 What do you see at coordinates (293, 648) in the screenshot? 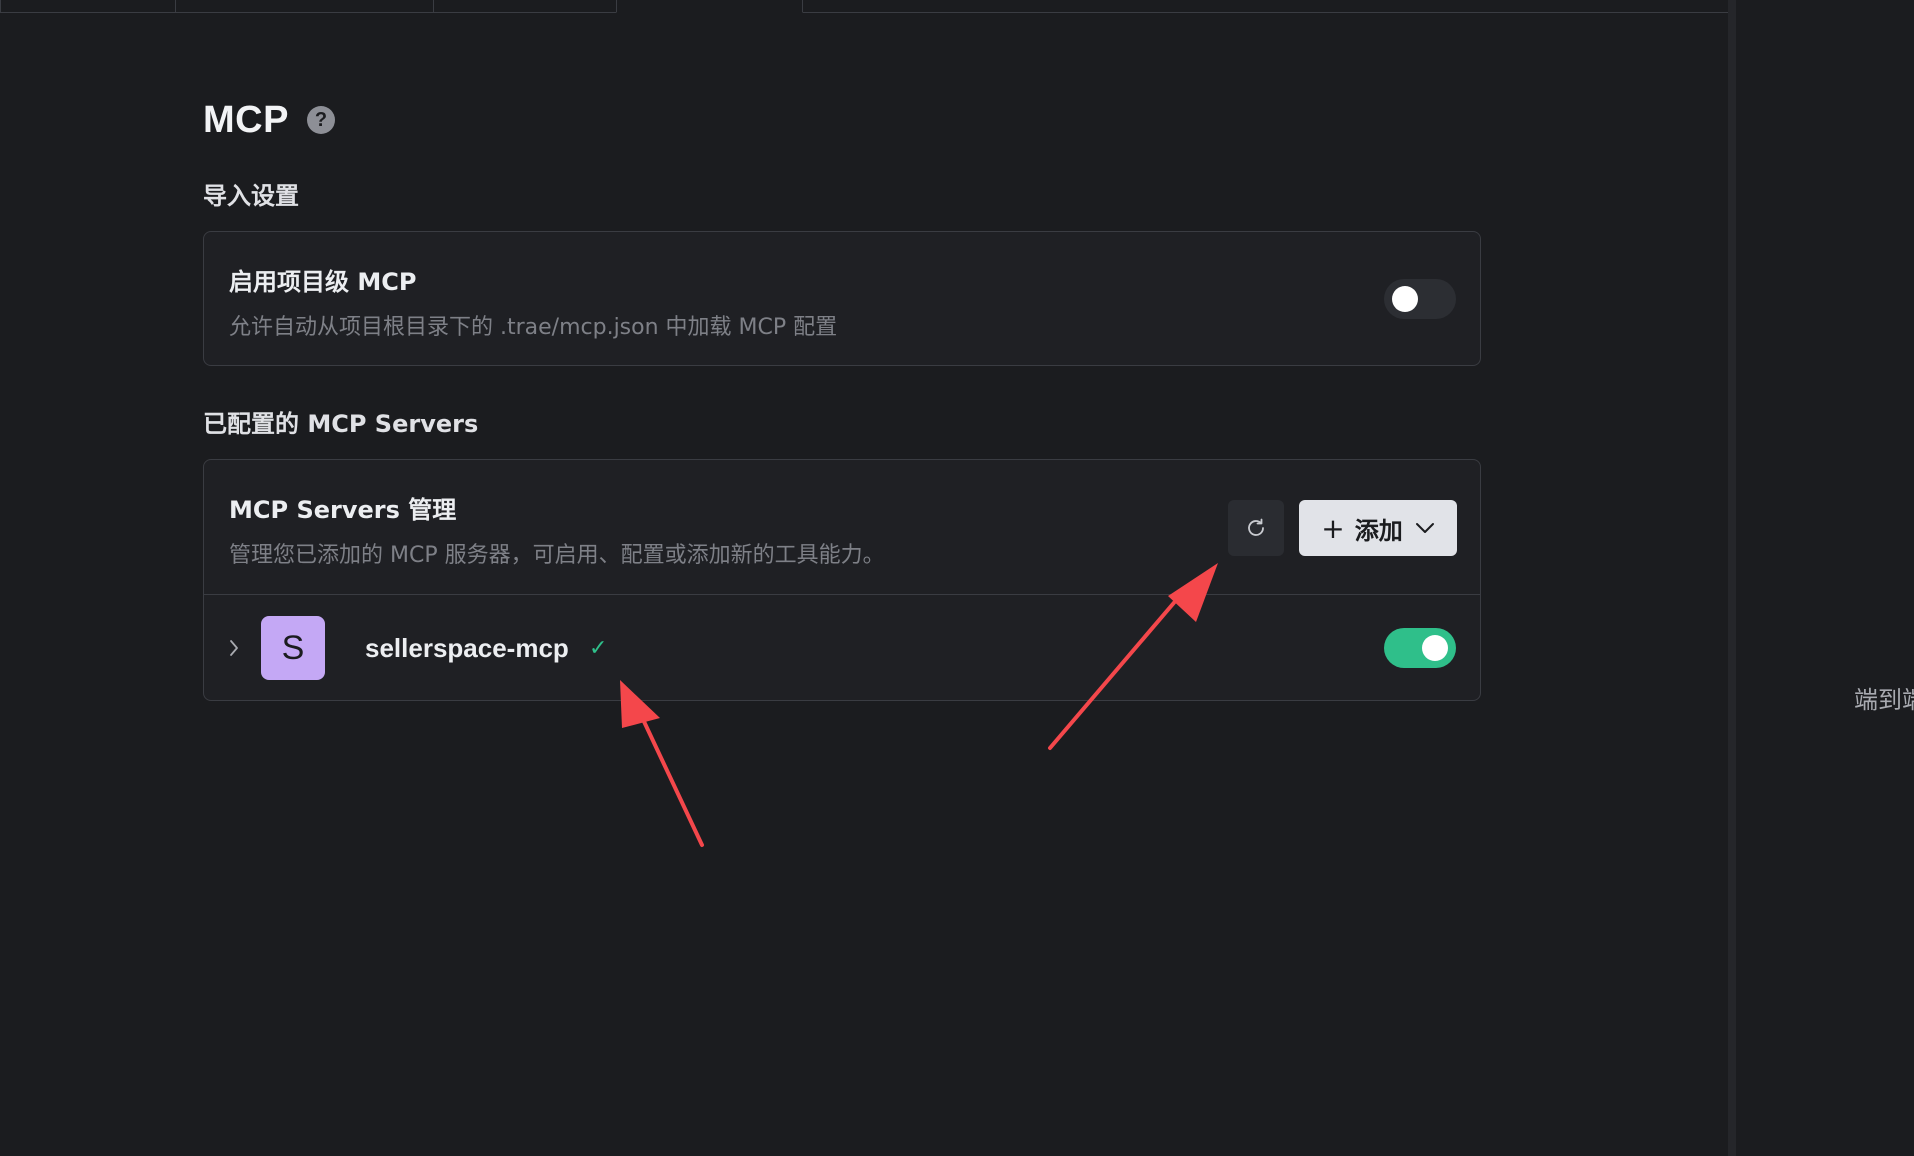
I see `server-avatar: S` at bounding box center [293, 648].